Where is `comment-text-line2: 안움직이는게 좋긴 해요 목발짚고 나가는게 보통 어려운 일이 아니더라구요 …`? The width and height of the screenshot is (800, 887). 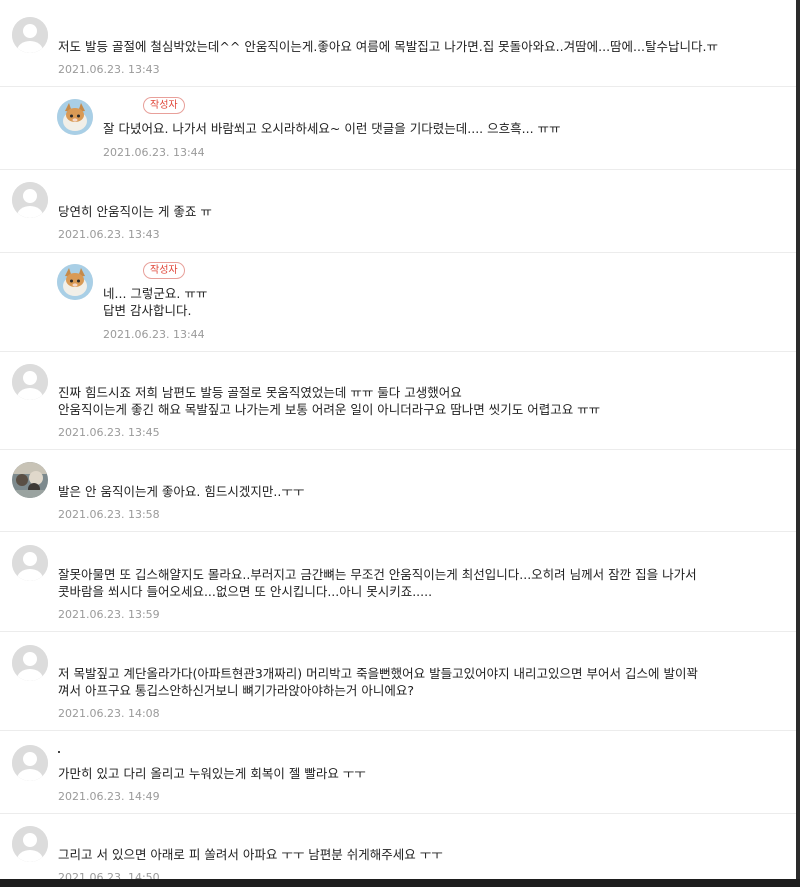
comment-text-line2: 안움직이는게 좋긴 해요 목발짚고 나가는게 보통 어려운 일이 아니더라구요 … is located at coordinates (329, 409).